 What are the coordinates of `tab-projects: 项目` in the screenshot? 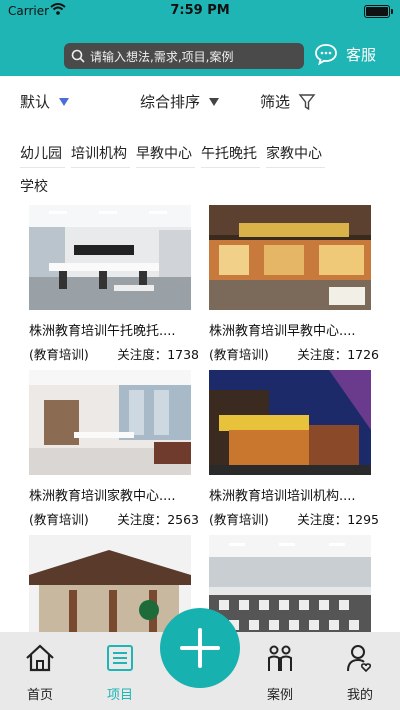 It's located at (120, 672).